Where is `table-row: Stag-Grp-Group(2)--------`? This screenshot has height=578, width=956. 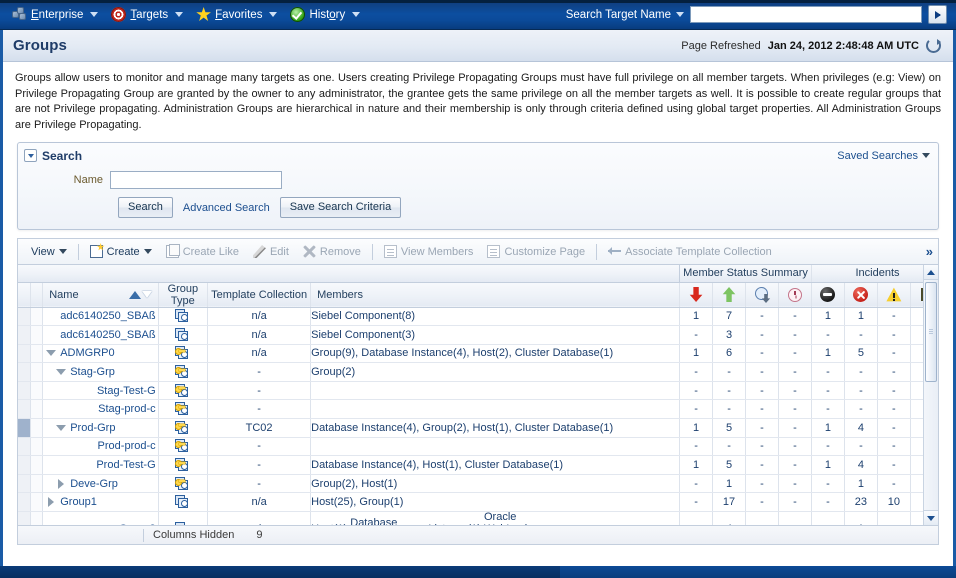 table-row: Stag-Grp-Group(2)-------- is located at coordinates (478, 372).